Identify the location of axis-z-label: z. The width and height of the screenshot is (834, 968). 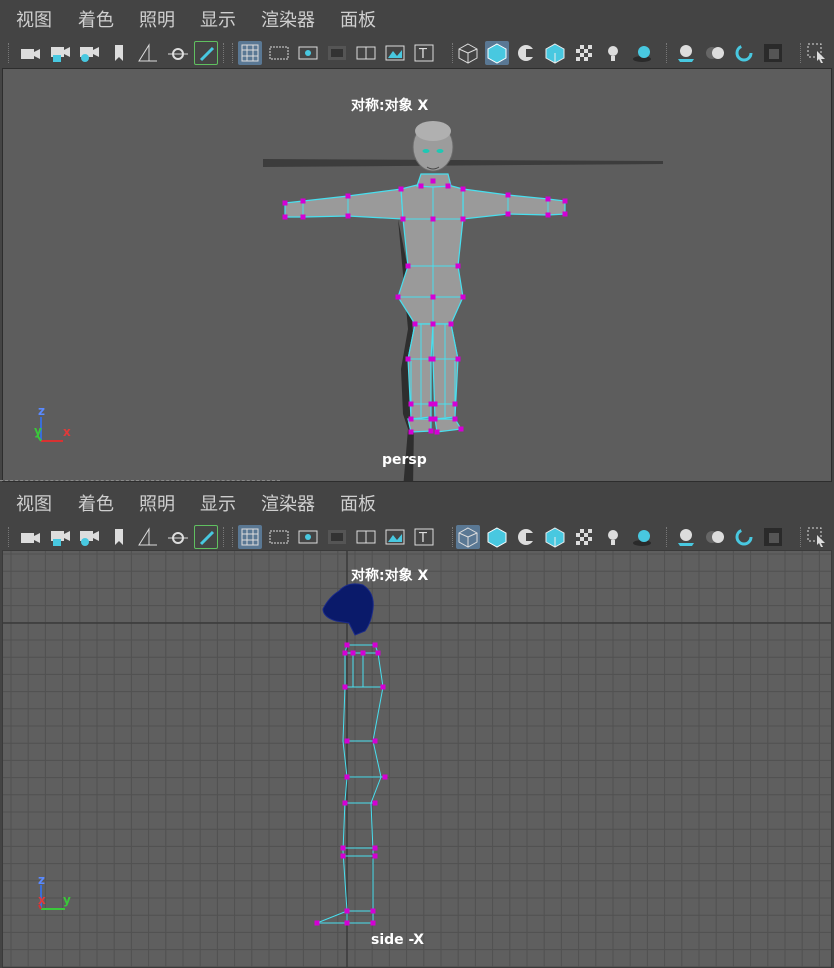
(41, 411).